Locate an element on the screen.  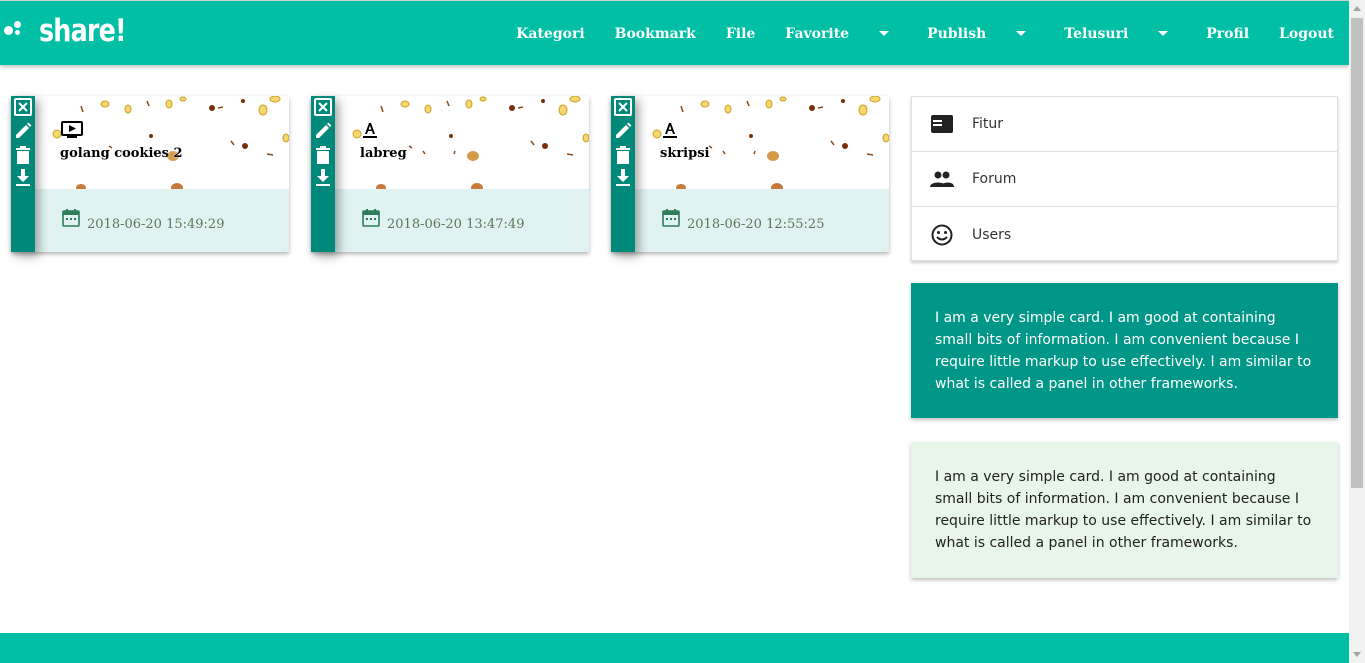
scrollbar-thumb is located at coordinates (1357, 253).